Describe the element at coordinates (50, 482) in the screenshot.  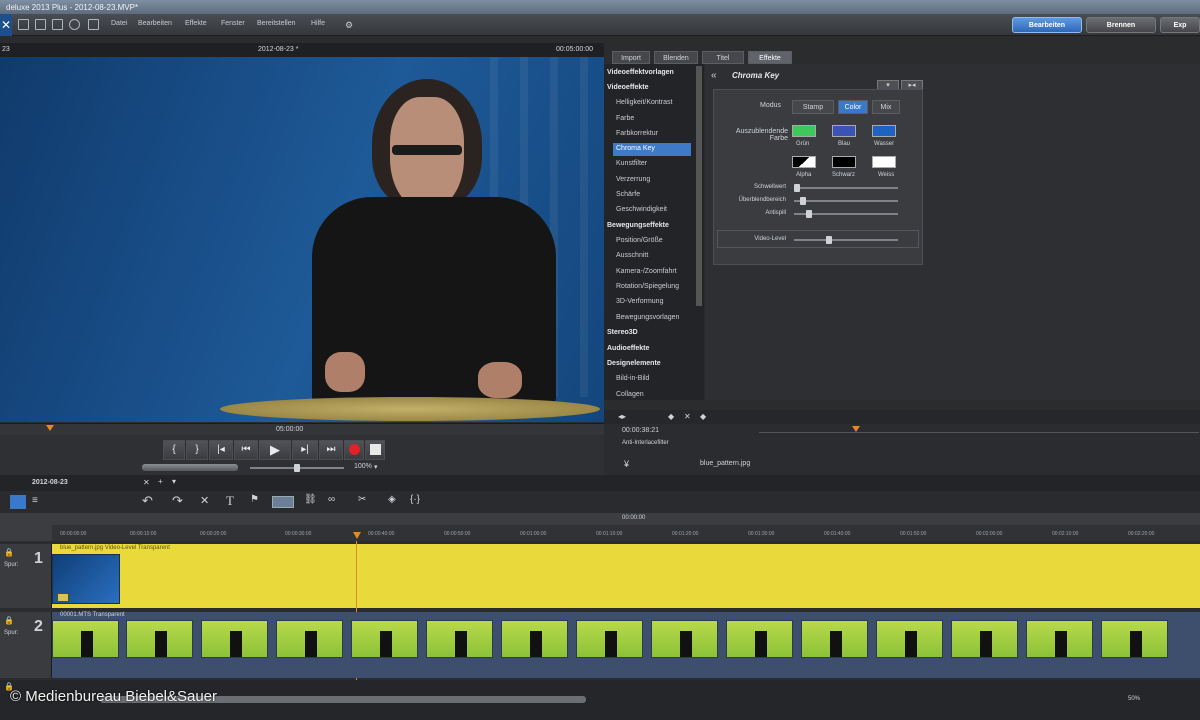
I see `project-tab: 2012-08-23` at that location.